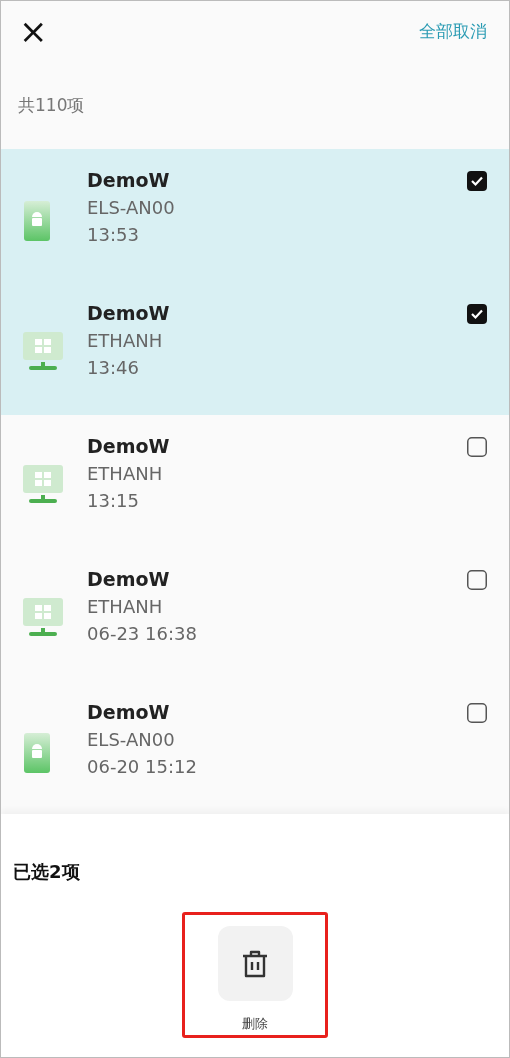 This screenshot has height=1058, width=510. What do you see at coordinates (142, 633) in the screenshot?
I see `device-time: 06-23 16:38` at bounding box center [142, 633].